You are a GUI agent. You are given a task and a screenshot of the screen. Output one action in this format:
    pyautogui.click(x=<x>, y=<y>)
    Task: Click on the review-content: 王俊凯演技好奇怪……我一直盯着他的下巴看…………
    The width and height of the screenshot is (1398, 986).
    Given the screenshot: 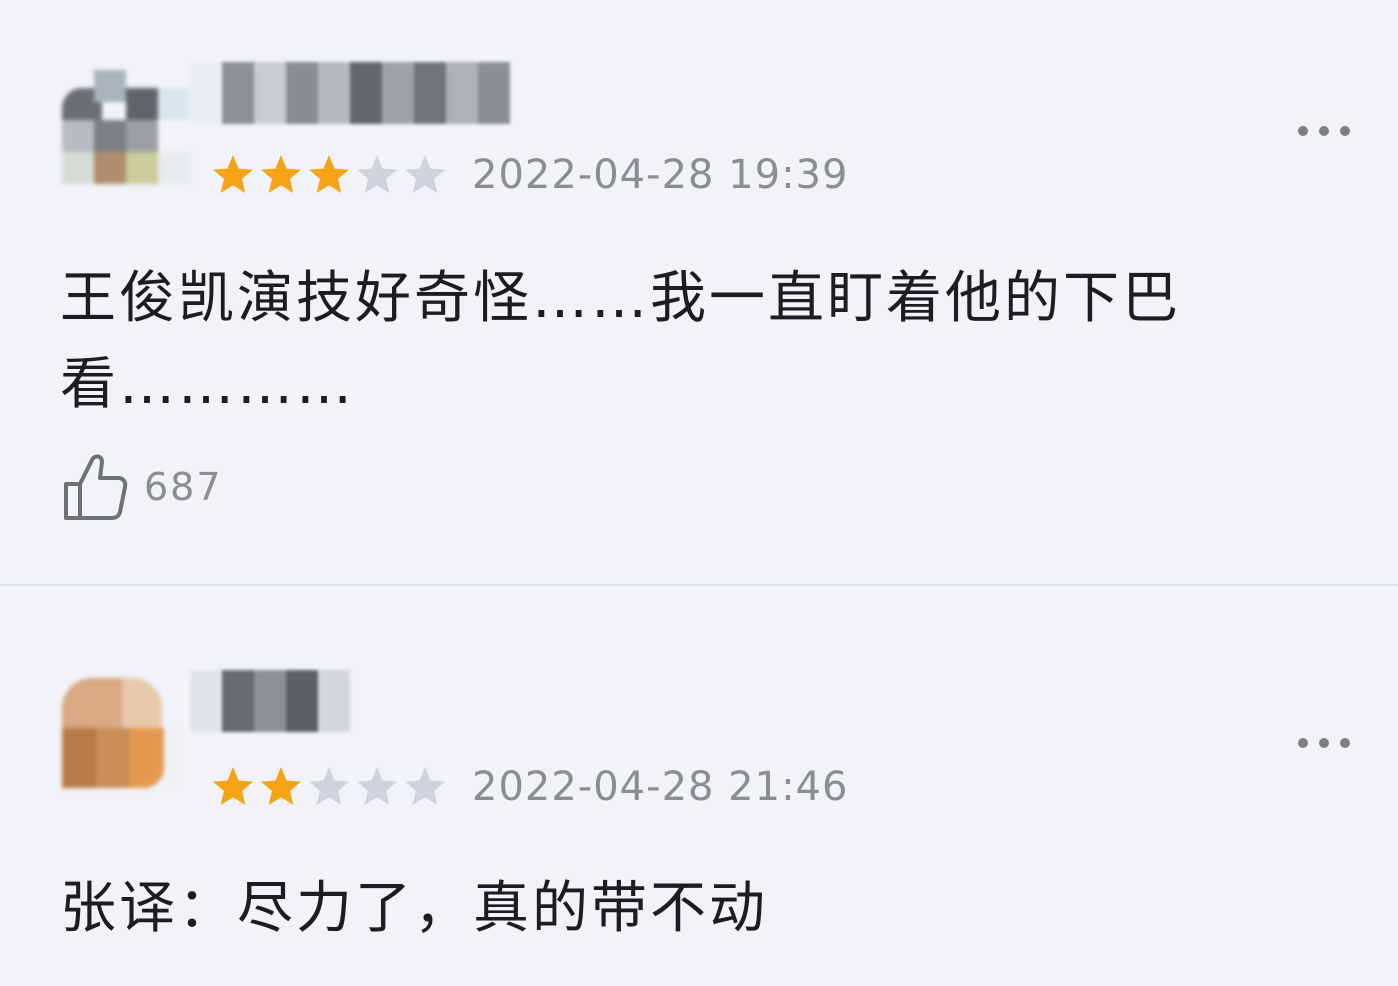 What is the action you would take?
    pyautogui.click(x=620, y=341)
    